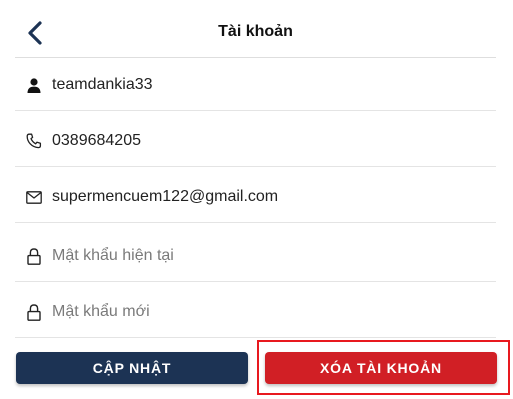  Describe the element at coordinates (34, 141) in the screenshot. I see `phone-icon` at that location.